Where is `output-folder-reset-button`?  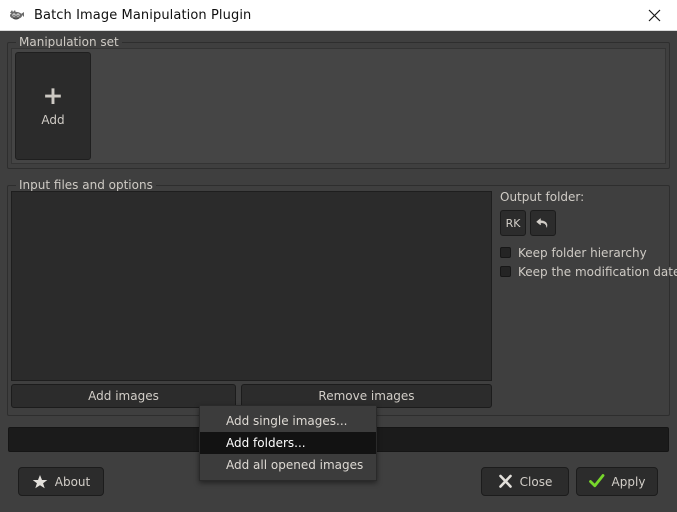
output-folder-reset-button is located at coordinates (543, 223).